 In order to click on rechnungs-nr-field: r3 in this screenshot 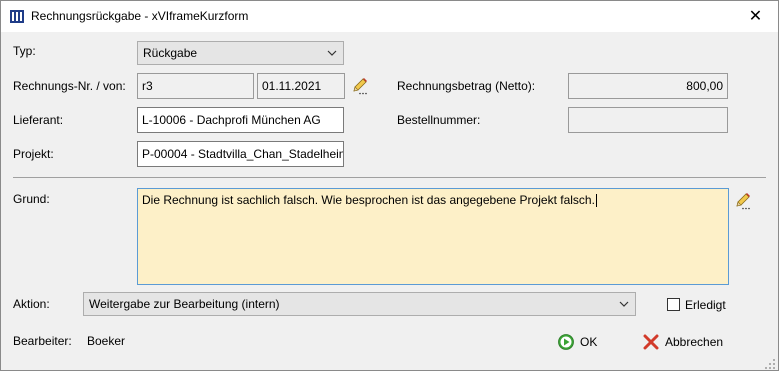, I will do `click(195, 86)`.